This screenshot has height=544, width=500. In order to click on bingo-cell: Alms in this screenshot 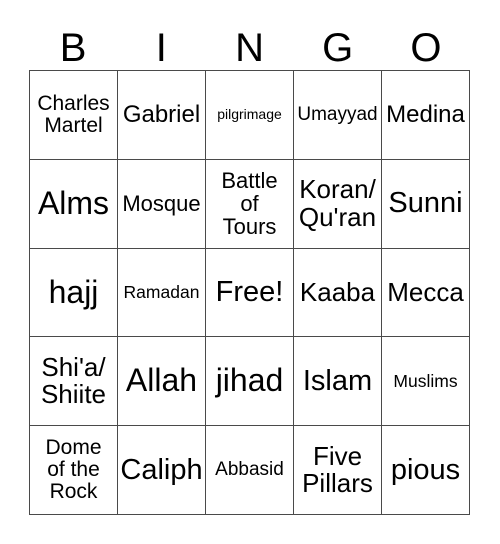, I will do `click(74, 204)`.